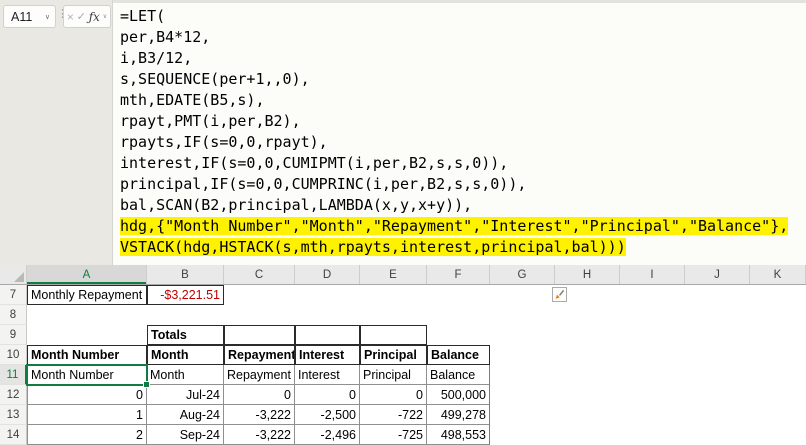  Describe the element at coordinates (13, 295) in the screenshot. I see `row-header-7: 7` at that location.